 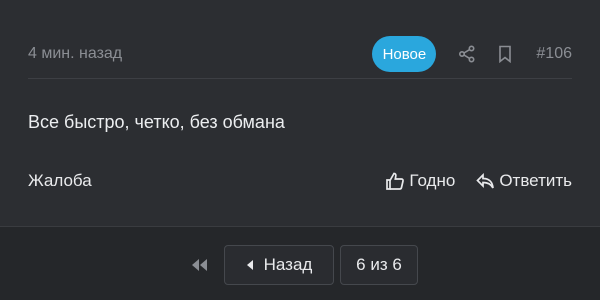 I want to click on double-chevron-left-icon, so click(x=199, y=265).